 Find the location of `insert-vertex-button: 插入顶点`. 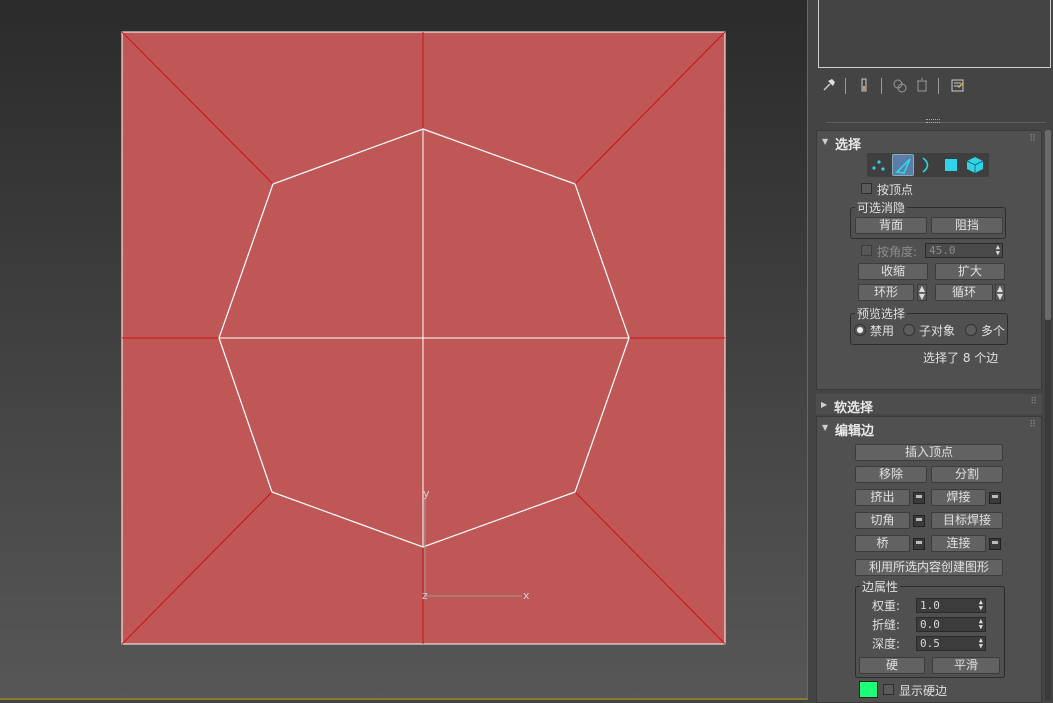

insert-vertex-button: 插入顶点 is located at coordinates (929, 452).